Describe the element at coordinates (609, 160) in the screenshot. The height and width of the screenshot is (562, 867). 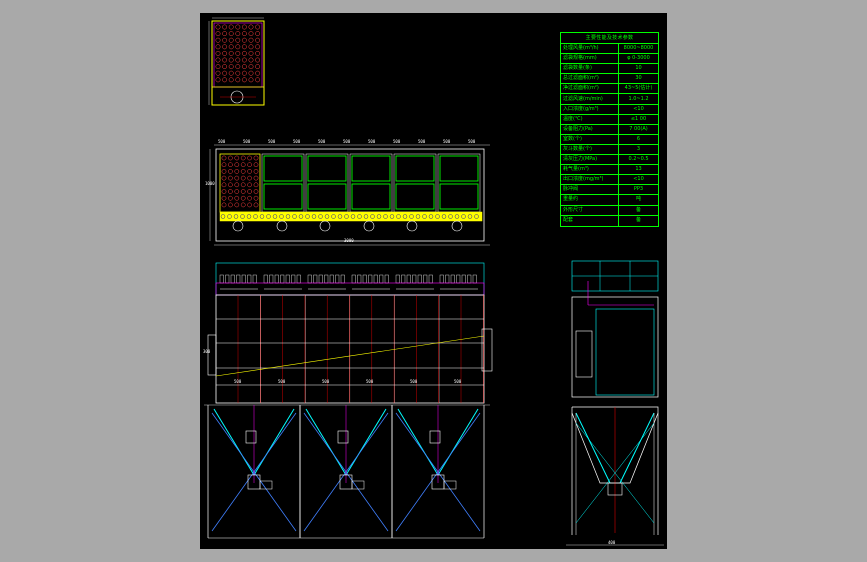
I see `spec-row: 清灰压力(MPa) 0.2~0.5` at that location.